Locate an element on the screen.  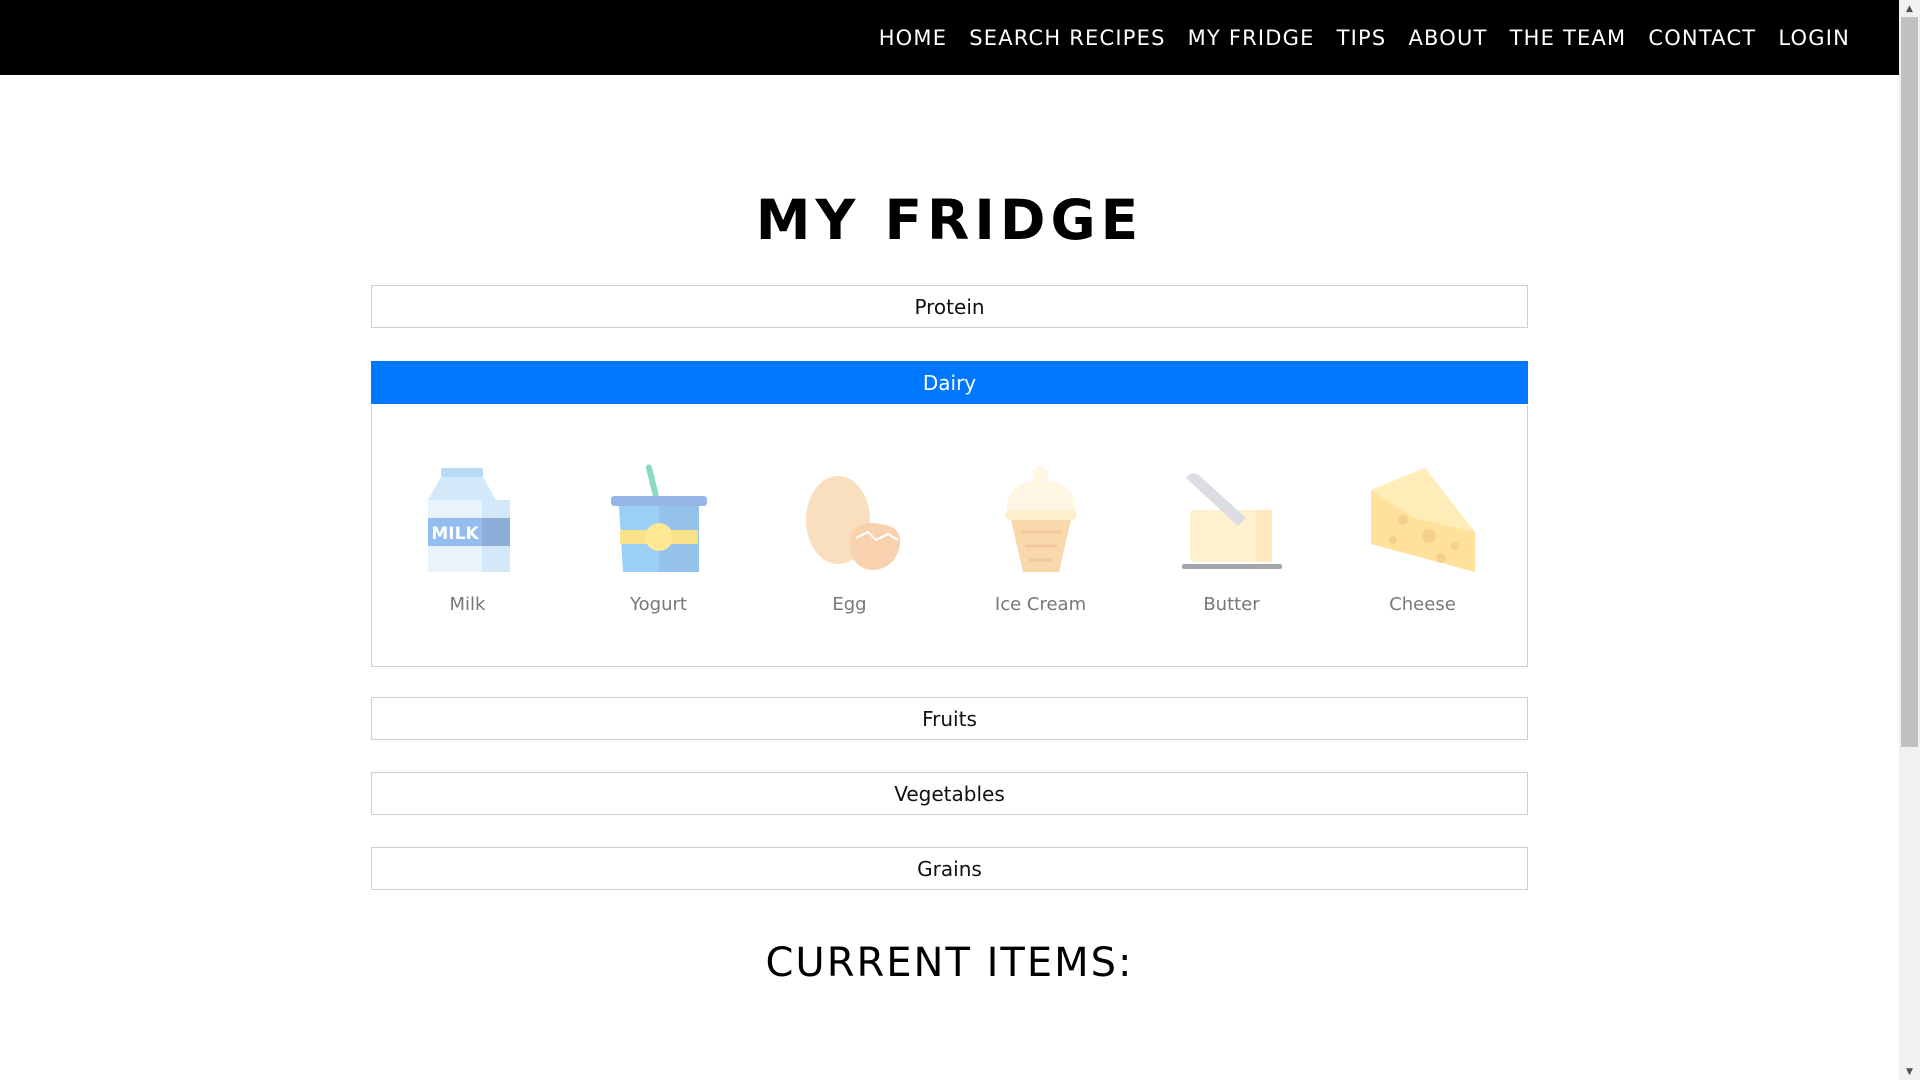
food-item-yogurt: Yogurt is located at coordinates (658, 537).